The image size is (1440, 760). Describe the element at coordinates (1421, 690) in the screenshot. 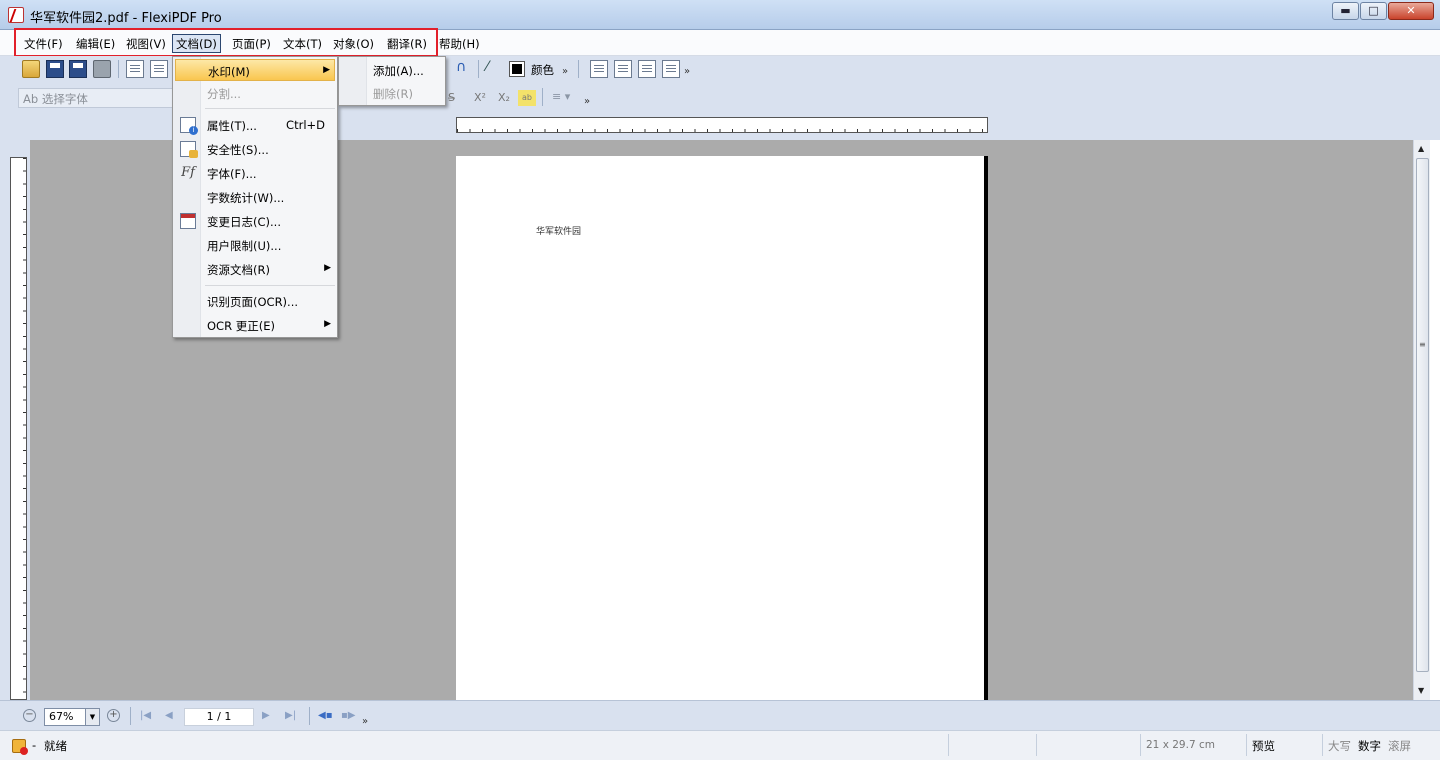

I see `scroll-down-icon: ▼` at that location.